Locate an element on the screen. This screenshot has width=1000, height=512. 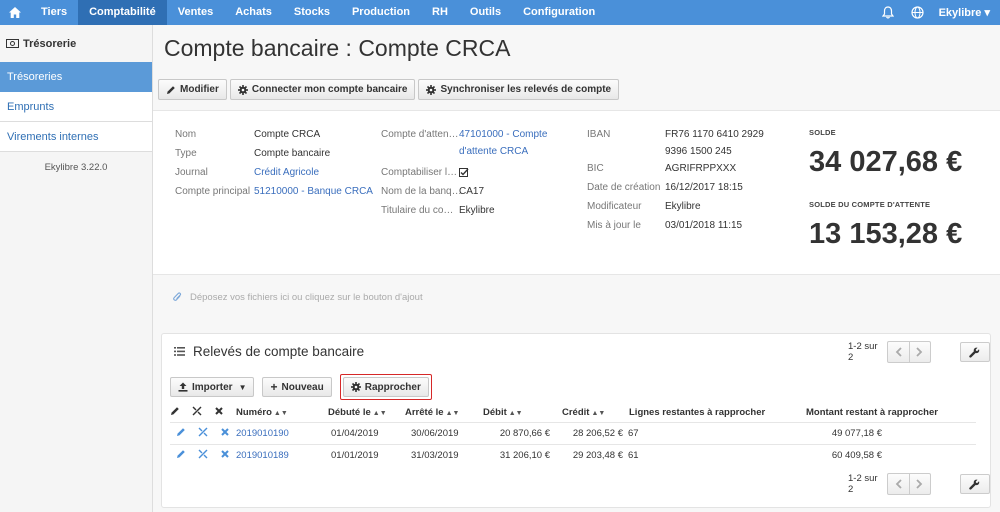
nav-item-rh: RH is located at coordinates (440, 12).